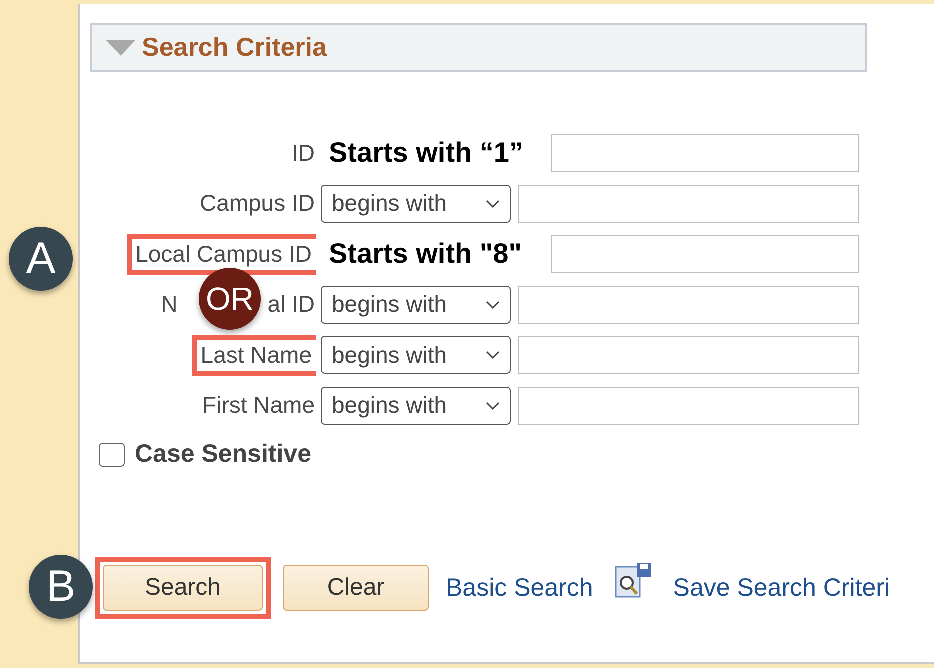 The height and width of the screenshot is (668, 934). I want to click on magnifier-disk-icon, so click(633, 581).